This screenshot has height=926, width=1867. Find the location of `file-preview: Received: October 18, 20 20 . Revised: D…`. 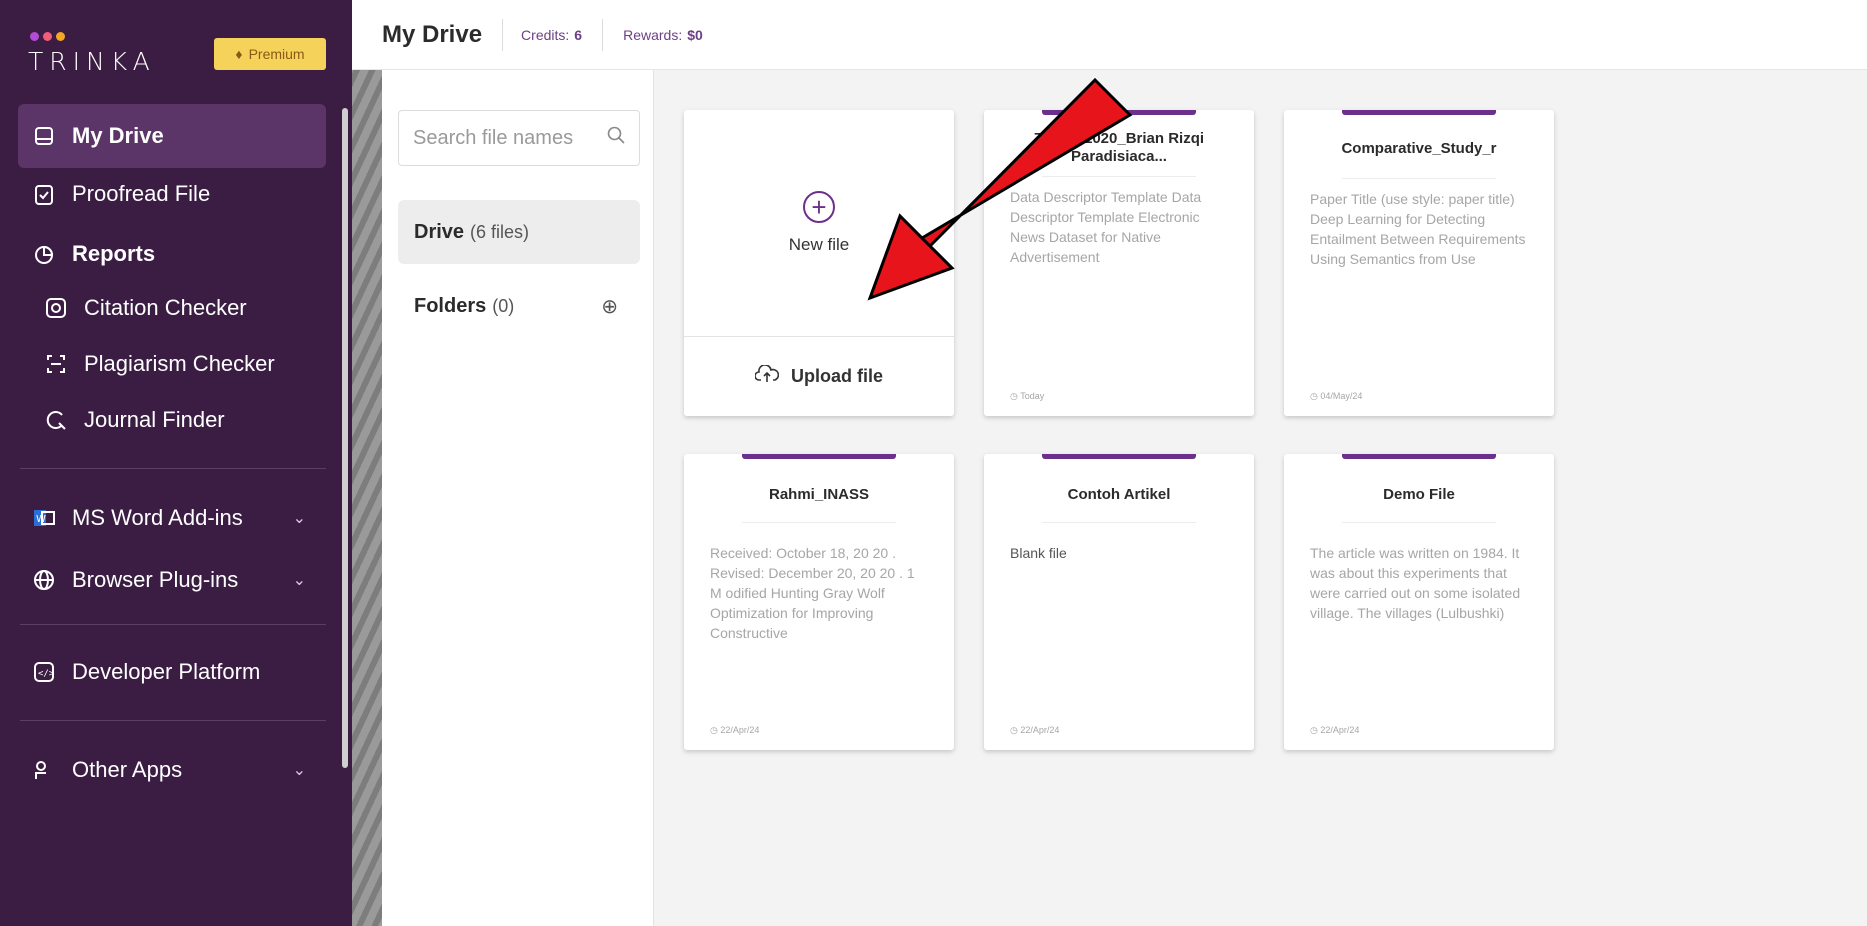

file-preview: Received: October 18, 20 20 . Revised: D… is located at coordinates (812, 593).